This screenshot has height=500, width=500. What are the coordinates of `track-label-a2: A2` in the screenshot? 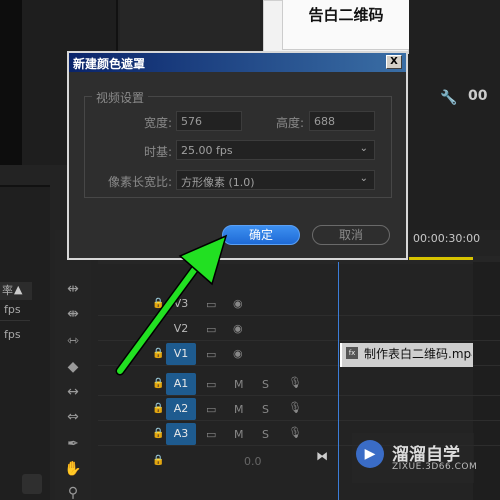 It's located at (181, 409).